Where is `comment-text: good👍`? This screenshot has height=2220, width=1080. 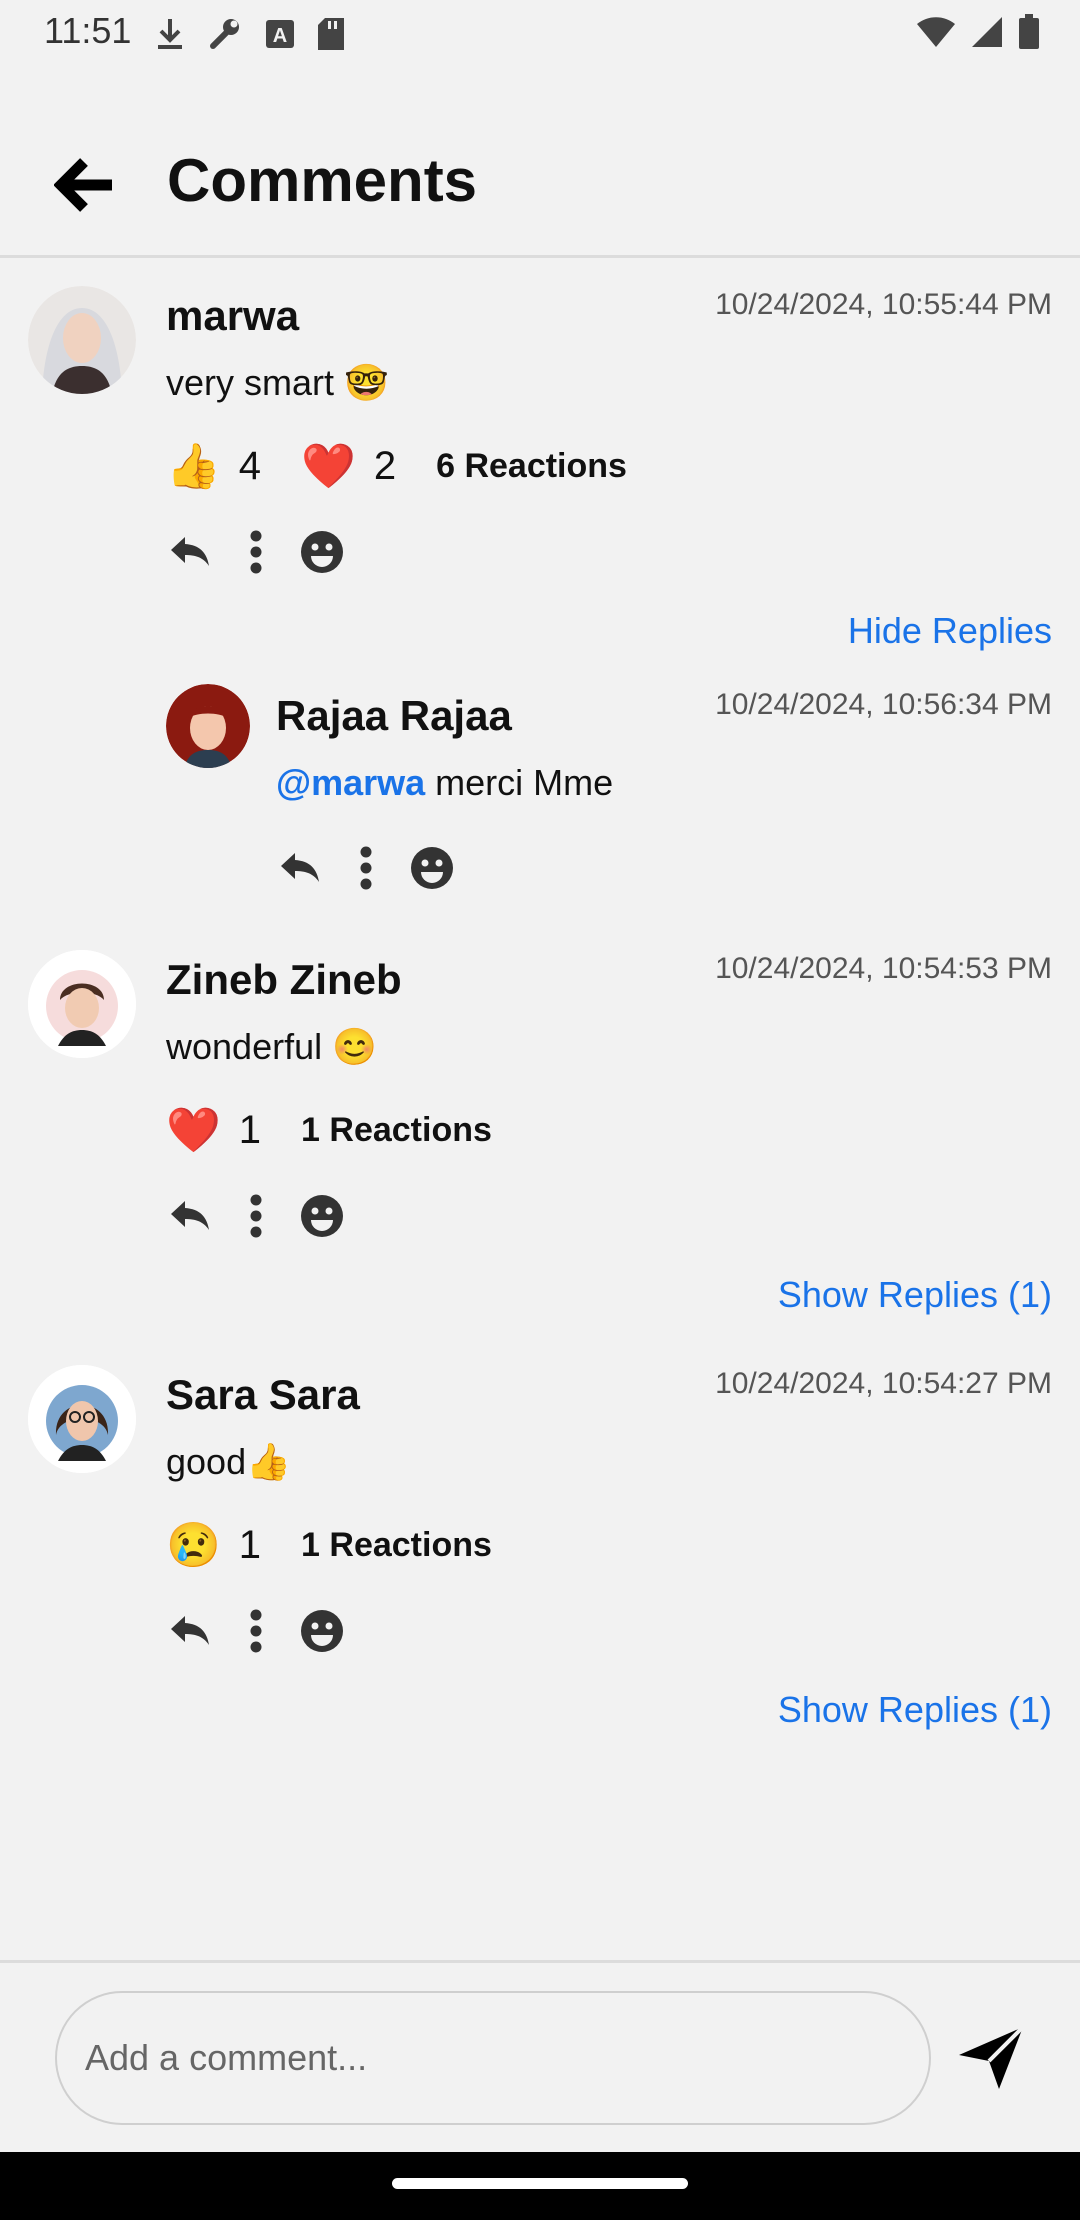 comment-text: good👍 is located at coordinates (228, 1461).